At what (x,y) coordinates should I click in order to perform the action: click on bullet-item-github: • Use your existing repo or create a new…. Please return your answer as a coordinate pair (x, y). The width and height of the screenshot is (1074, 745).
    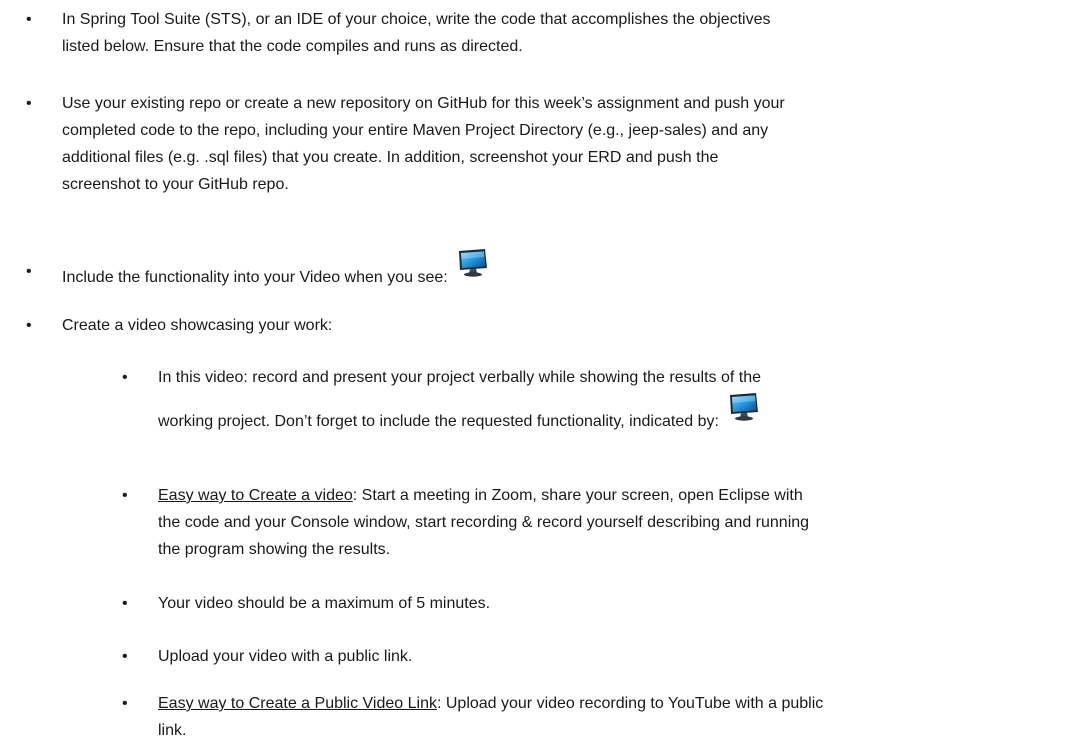
    Looking at the image, I should click on (537, 145).